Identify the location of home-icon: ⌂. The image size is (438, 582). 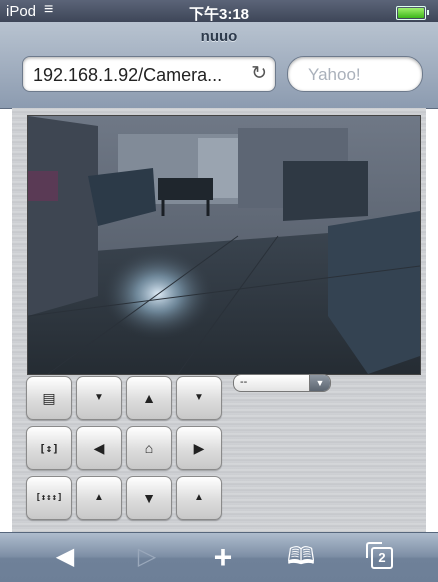
(149, 448).